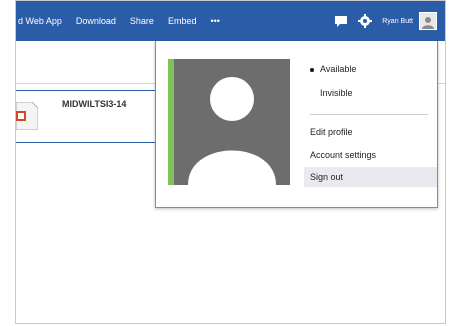  I want to click on nav-share: Share, so click(142, 21).